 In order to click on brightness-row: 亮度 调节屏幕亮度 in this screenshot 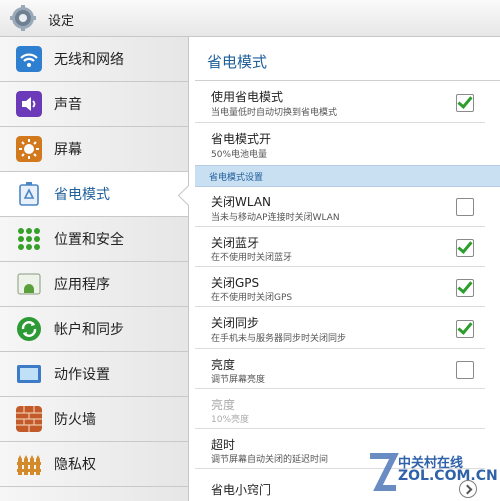, I will do `click(340, 369)`.